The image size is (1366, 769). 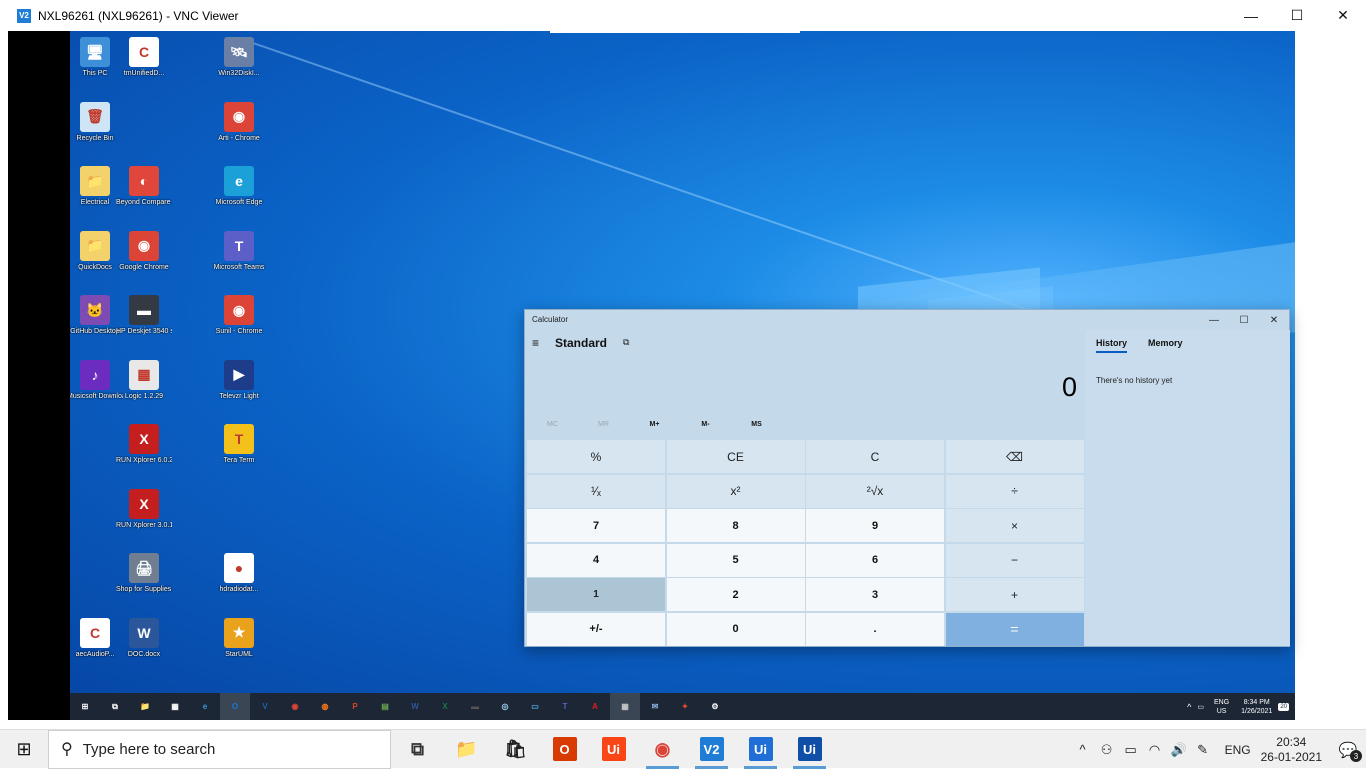 What do you see at coordinates (1244, 320) in the screenshot?
I see `calculator-maximize-button: ☐` at bounding box center [1244, 320].